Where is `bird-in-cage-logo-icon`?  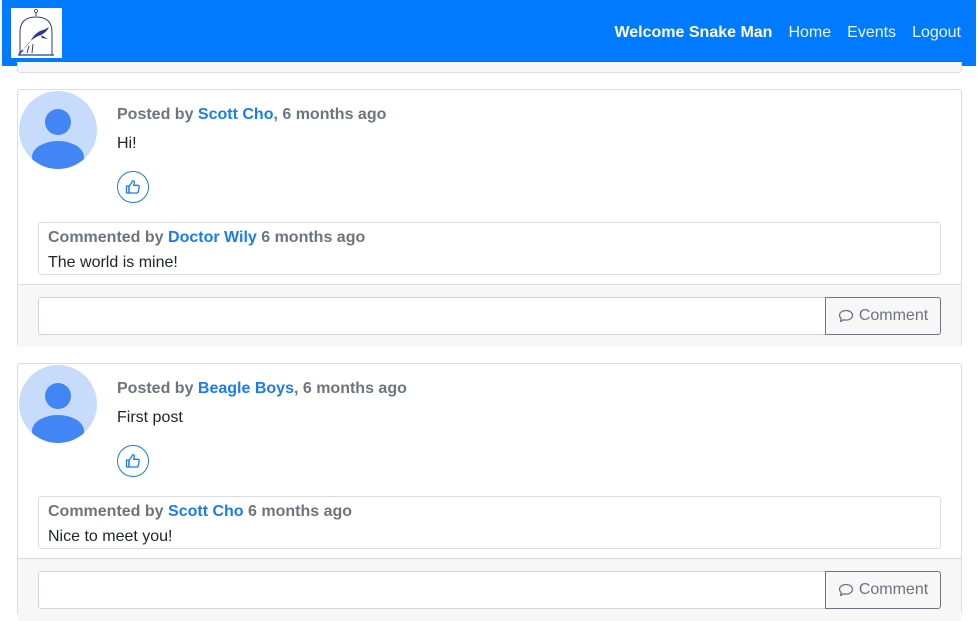
bird-in-cage-logo-icon is located at coordinates (36, 32).